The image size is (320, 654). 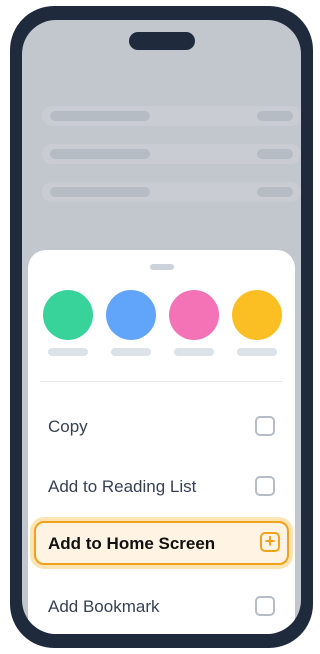 I want to click on blue-circle-icon, so click(x=131, y=315).